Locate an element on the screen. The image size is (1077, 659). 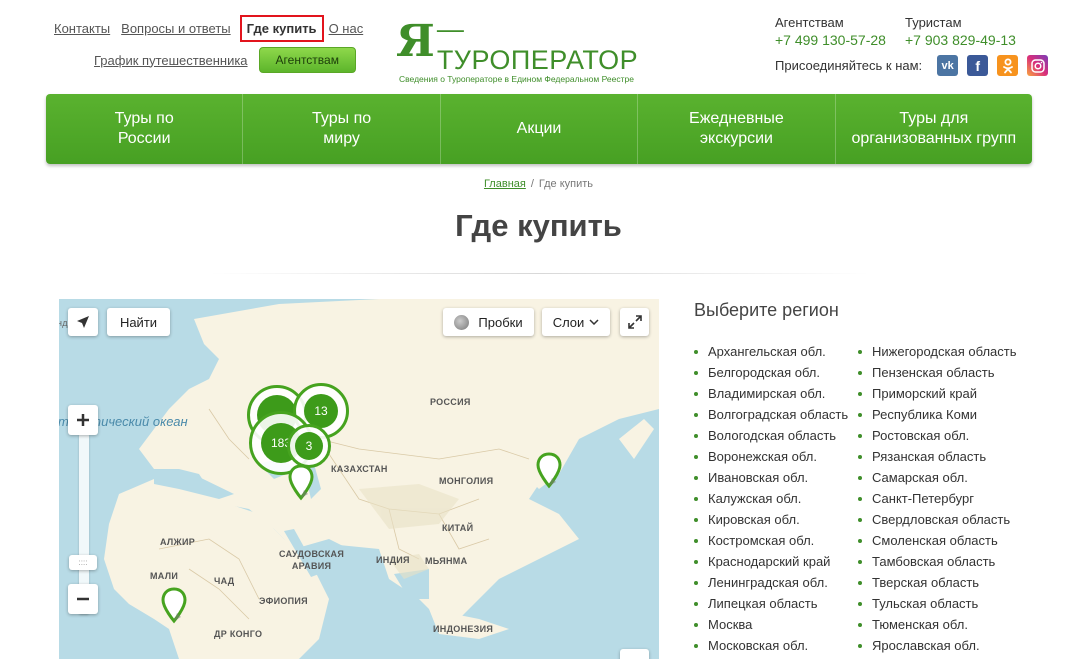
faq-link: Вопросы и ответы is located at coordinates (175, 28).